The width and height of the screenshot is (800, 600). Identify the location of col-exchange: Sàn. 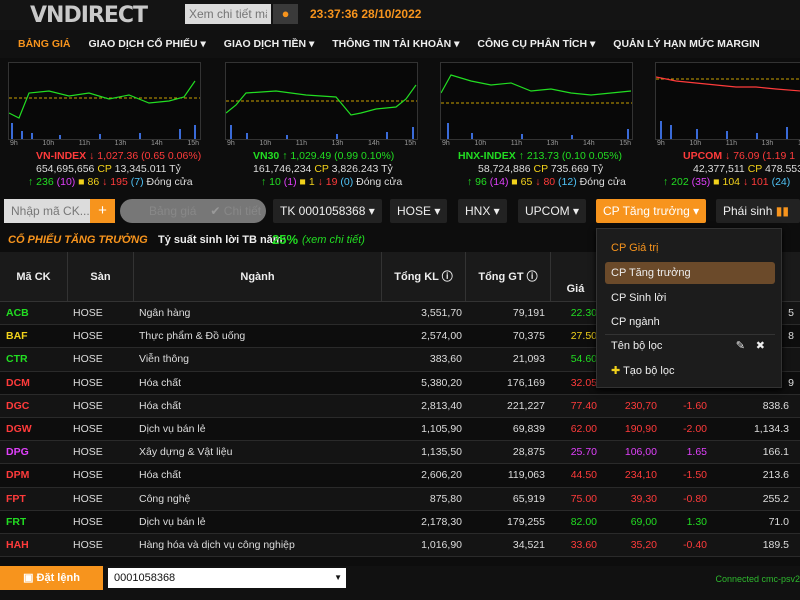
(101, 277).